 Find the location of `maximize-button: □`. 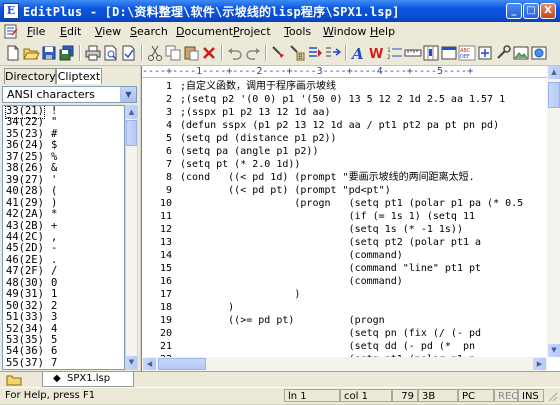

maximize-button: □ is located at coordinates (531, 11).